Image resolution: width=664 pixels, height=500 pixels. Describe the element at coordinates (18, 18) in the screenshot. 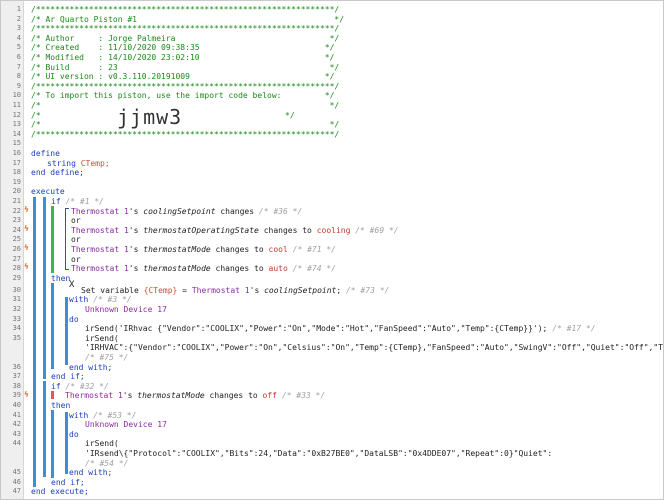

I see `line-number: 2` at that location.